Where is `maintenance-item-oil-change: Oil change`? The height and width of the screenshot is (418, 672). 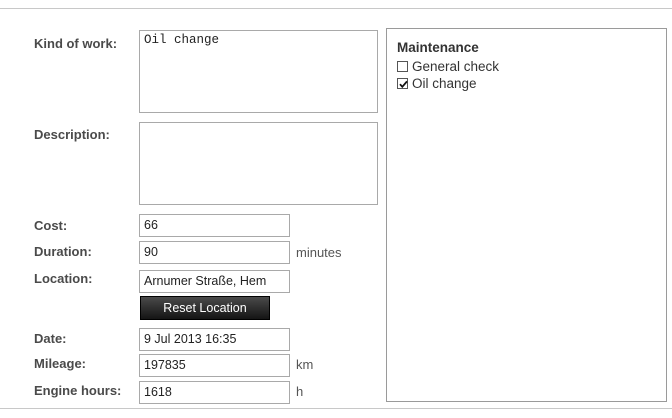 maintenance-item-oil-change: Oil change is located at coordinates (437, 83).